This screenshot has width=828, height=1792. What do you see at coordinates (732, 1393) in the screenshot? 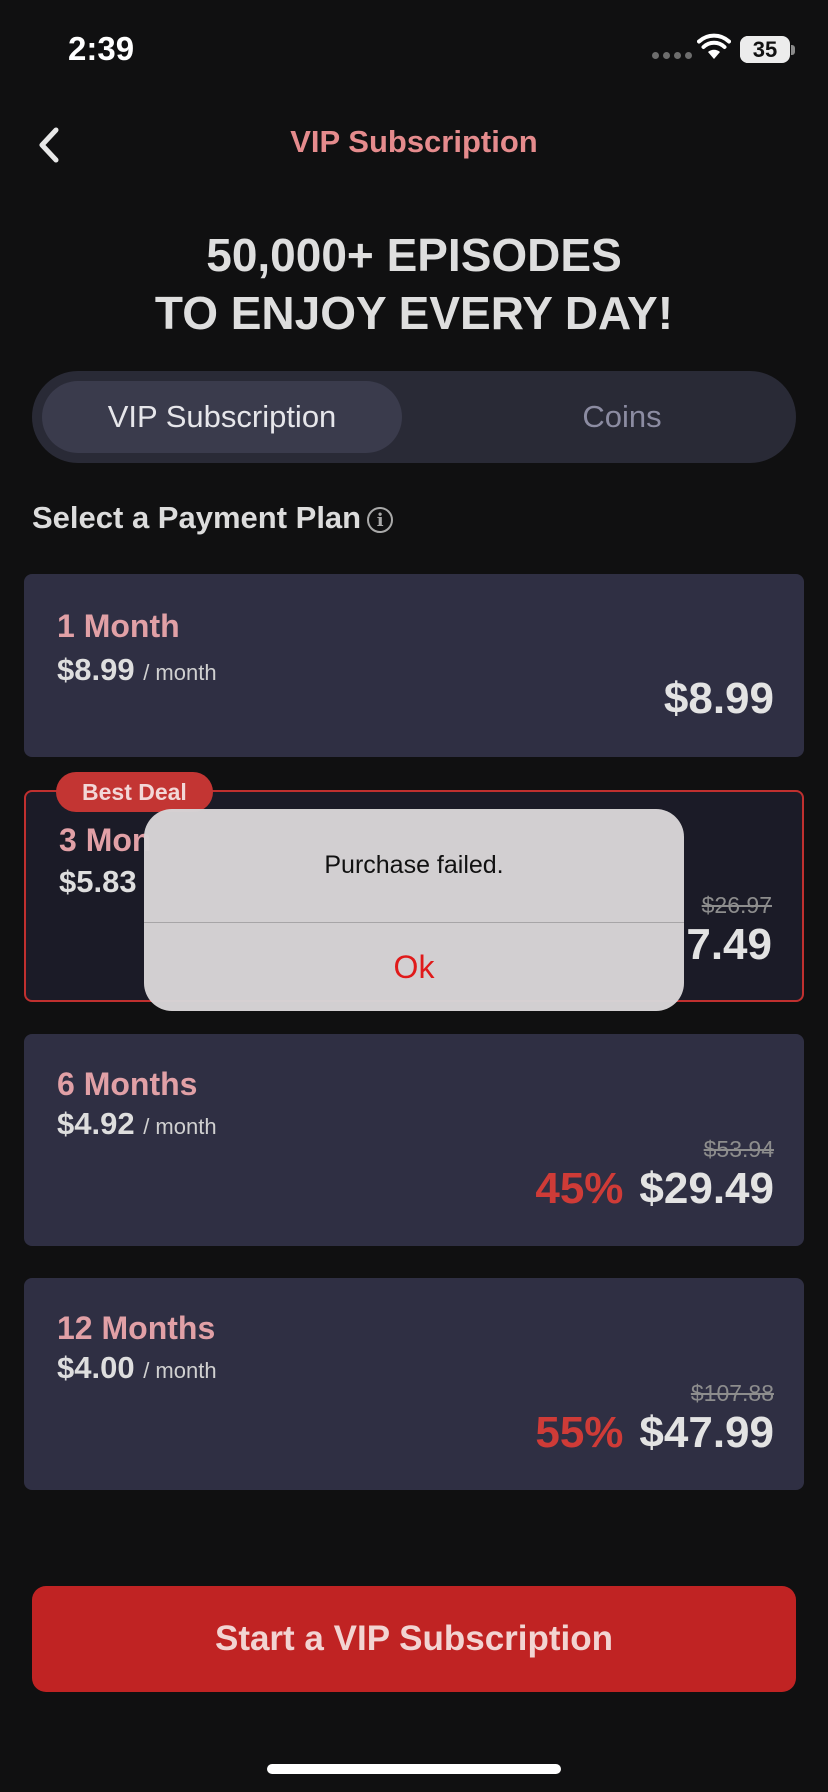
I see `plan-original-price: $107.88` at bounding box center [732, 1393].